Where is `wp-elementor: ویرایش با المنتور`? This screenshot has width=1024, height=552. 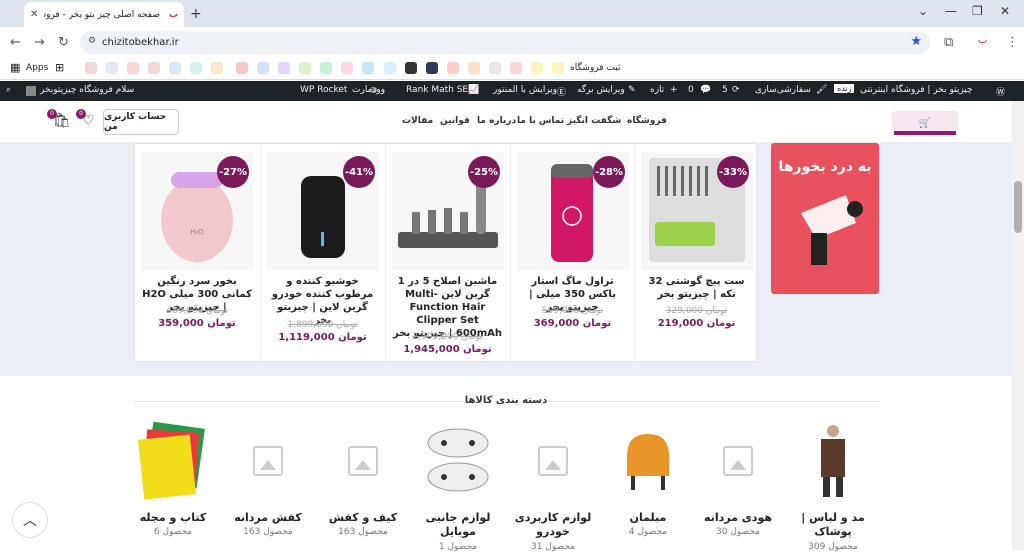 wp-elementor: ویرایش با المنتور is located at coordinates (525, 90).